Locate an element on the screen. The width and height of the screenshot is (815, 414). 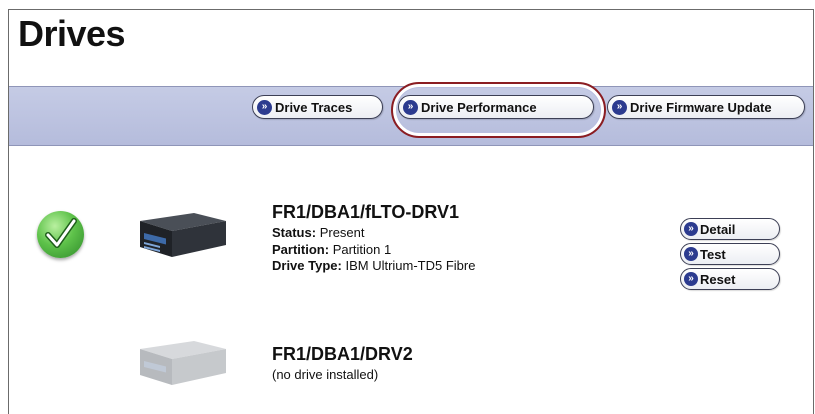
status-value: Present is located at coordinates (342, 232).